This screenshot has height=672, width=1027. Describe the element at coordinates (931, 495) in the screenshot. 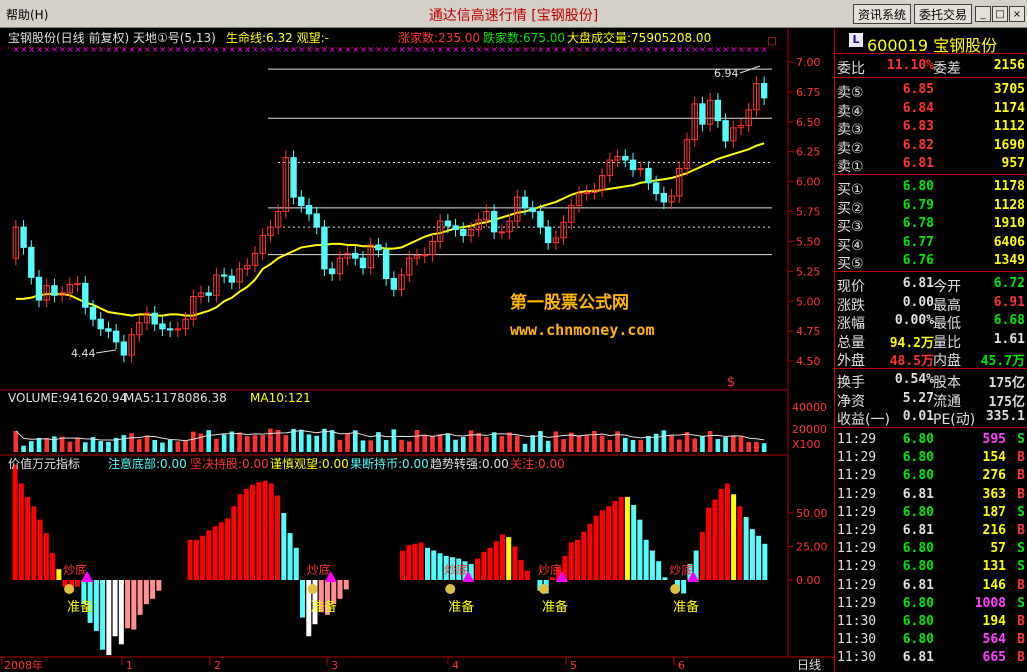

I see `tick-row: 11:29 6.81 363 B` at that location.